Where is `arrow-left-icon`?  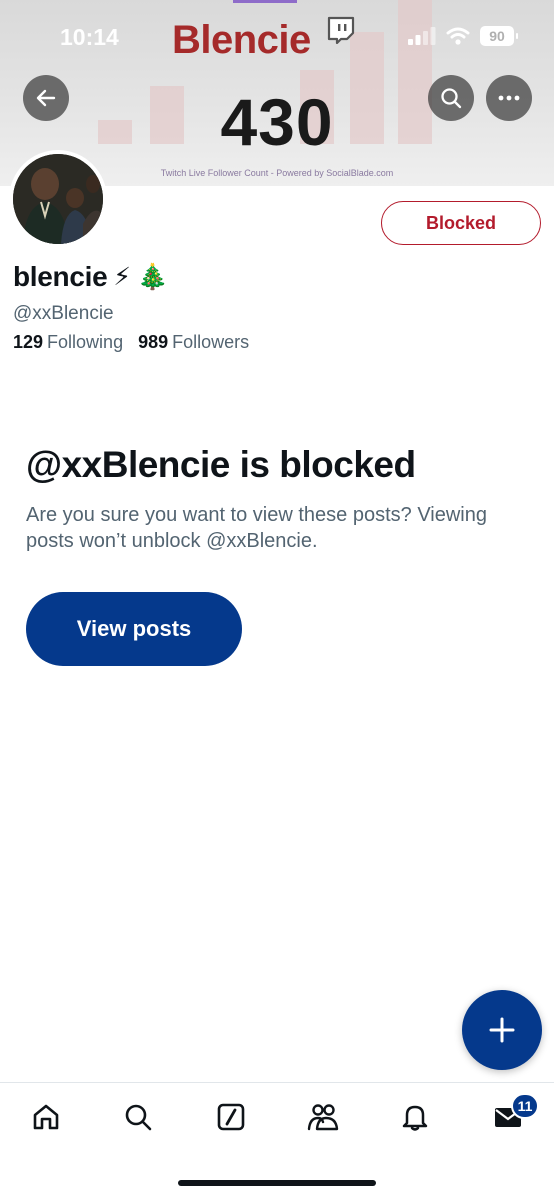
arrow-left-icon is located at coordinates (46, 98).